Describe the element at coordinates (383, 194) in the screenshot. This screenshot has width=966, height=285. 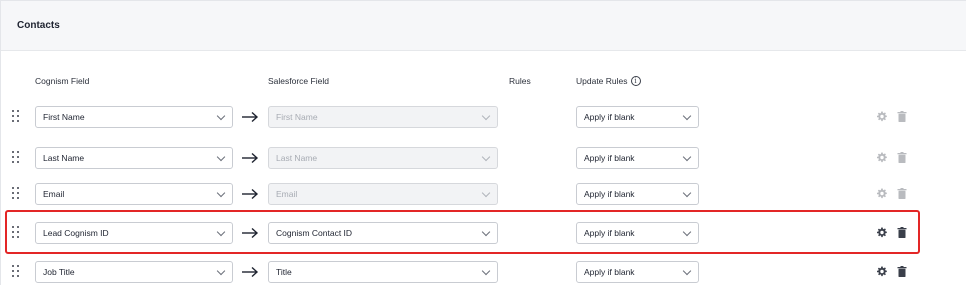
I see `salesforce-field-select: Email` at that location.